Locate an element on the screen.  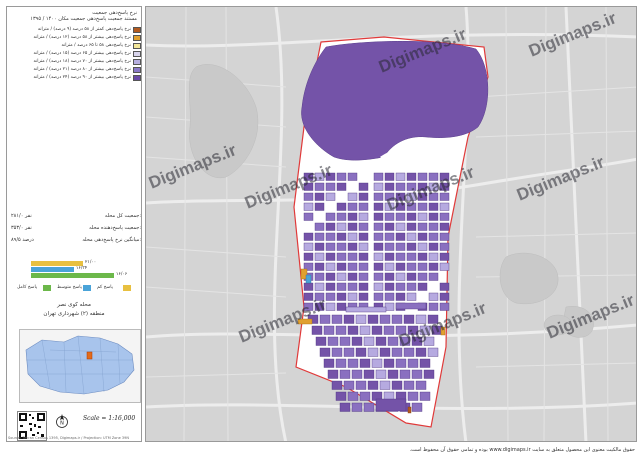
location-inset-map is located at coordinates (80, 366).